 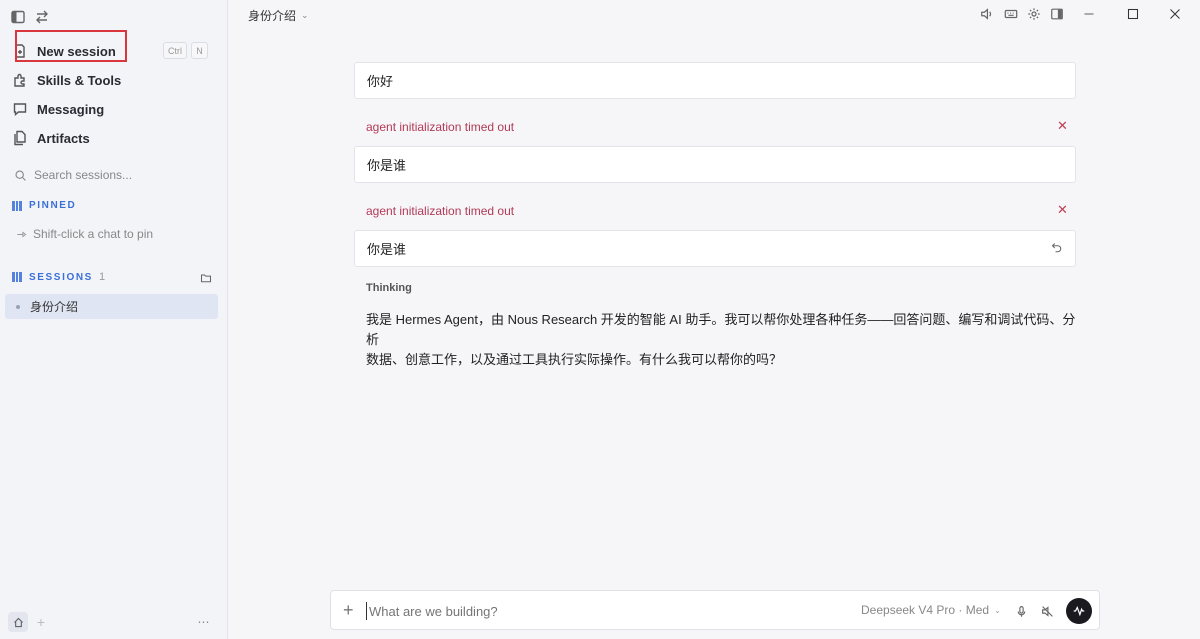 I want to click on plus-icon: +, so click(x=348, y=610).